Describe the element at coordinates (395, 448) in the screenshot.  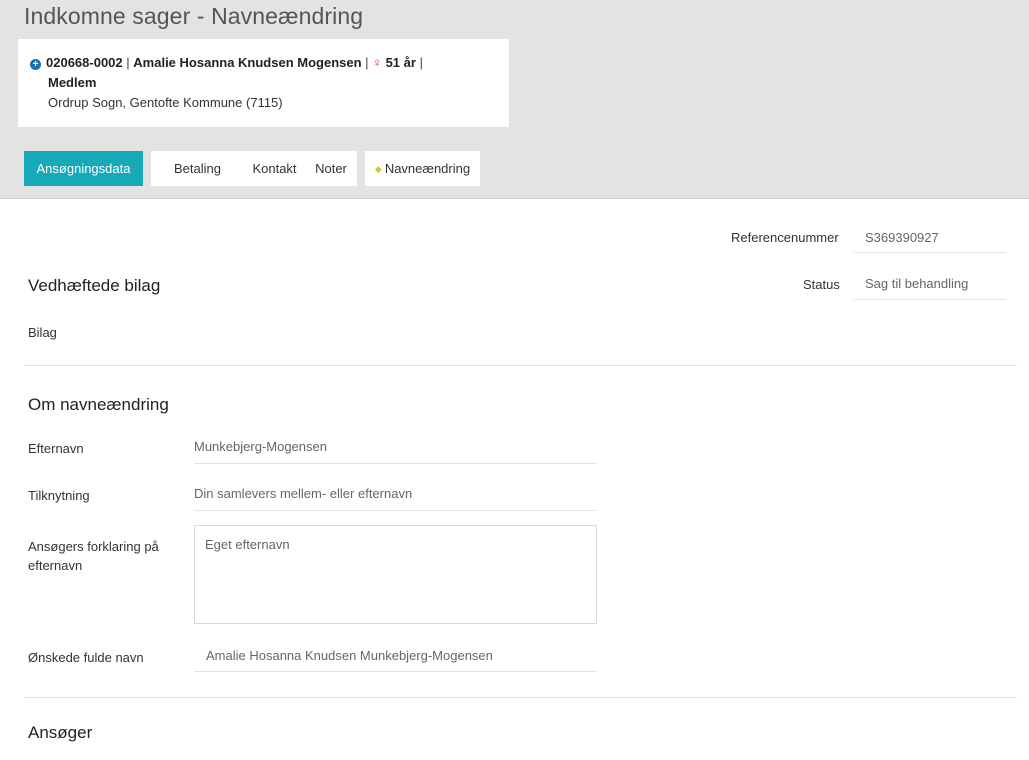
I see `surname-field: Munkebjerg-Mogensen` at that location.